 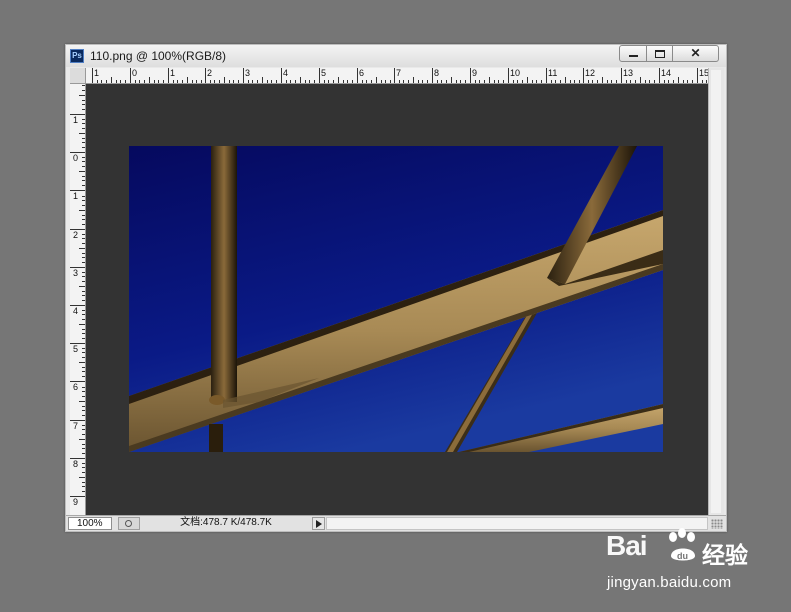 I want to click on ruler-label: 12, so click(x=590, y=73).